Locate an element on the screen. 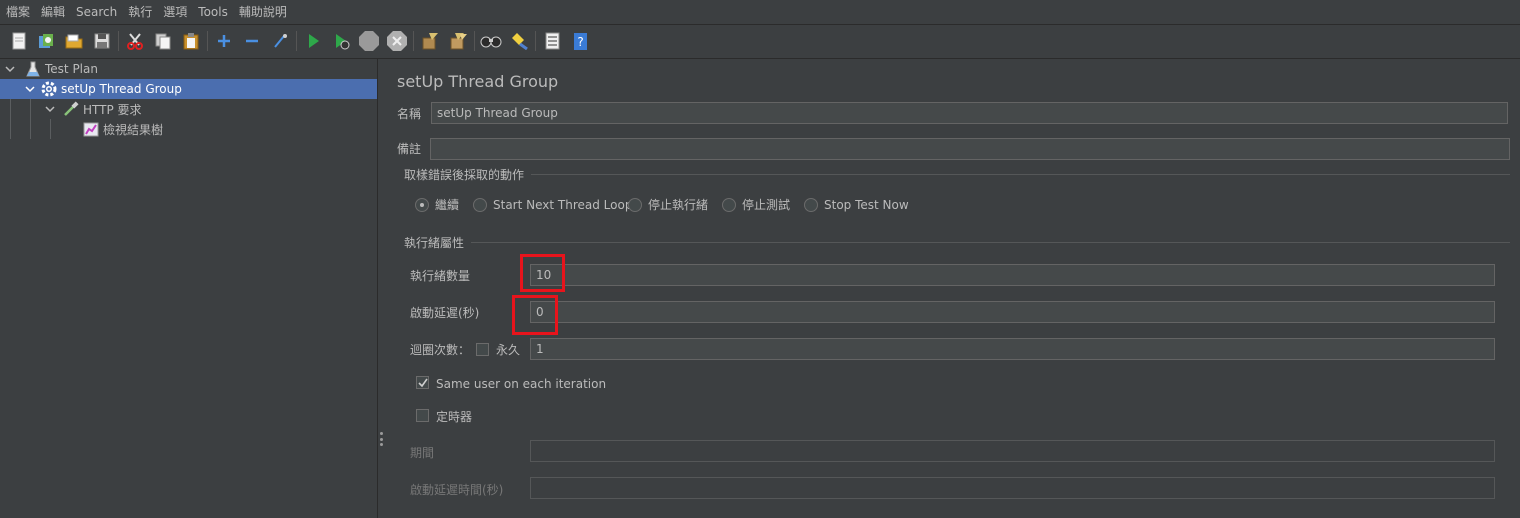  checkmark-icon is located at coordinates (422, 382).